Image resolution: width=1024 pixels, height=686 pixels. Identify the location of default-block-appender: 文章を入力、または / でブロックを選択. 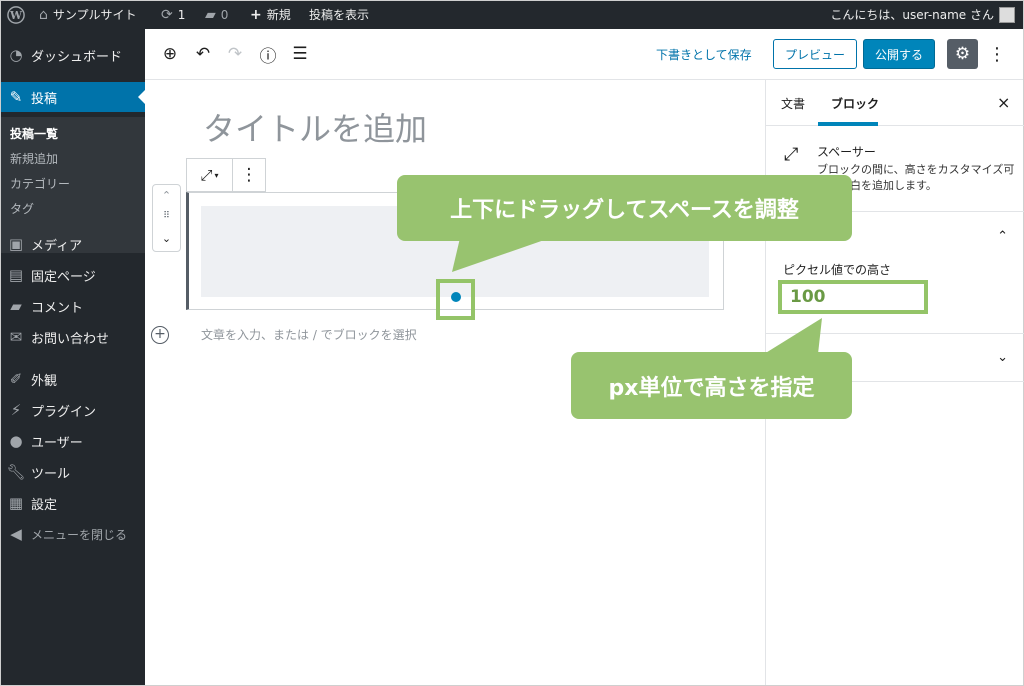
(309, 334).